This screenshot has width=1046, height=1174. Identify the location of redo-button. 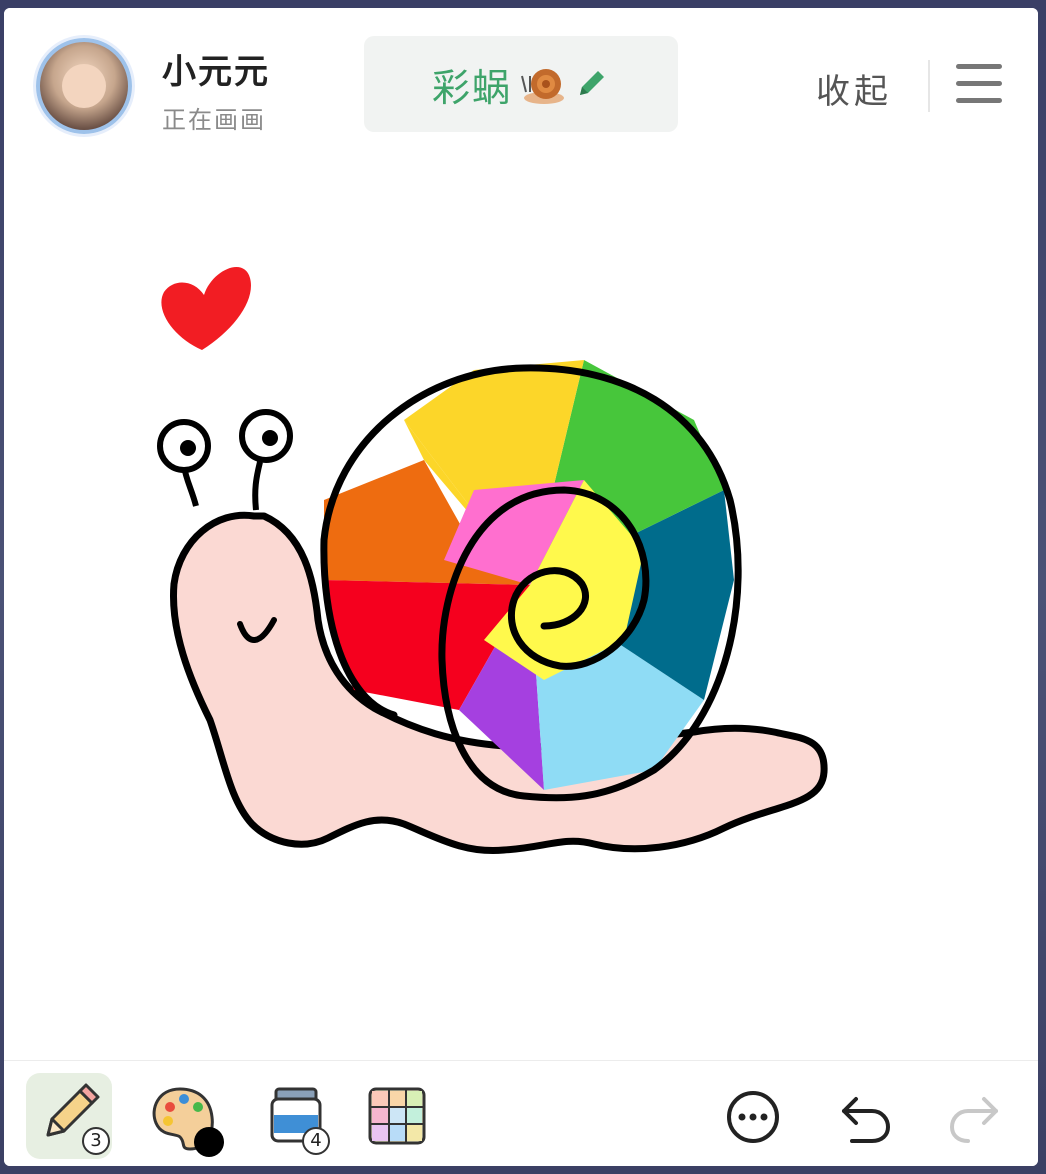
(975, 1116).